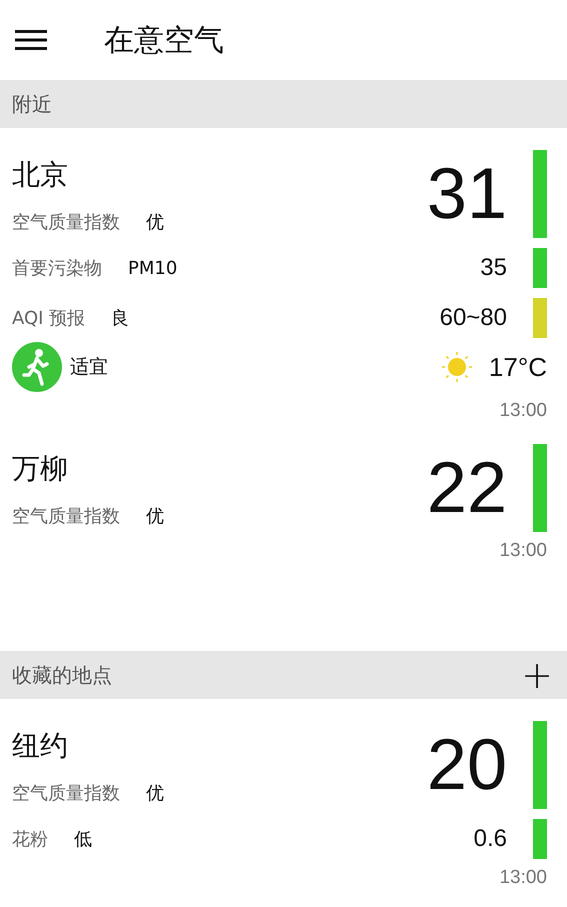 Image resolution: width=567 pixels, height=907 pixels. What do you see at coordinates (40, 175) in the screenshot?
I see `city-name: 北京` at bounding box center [40, 175].